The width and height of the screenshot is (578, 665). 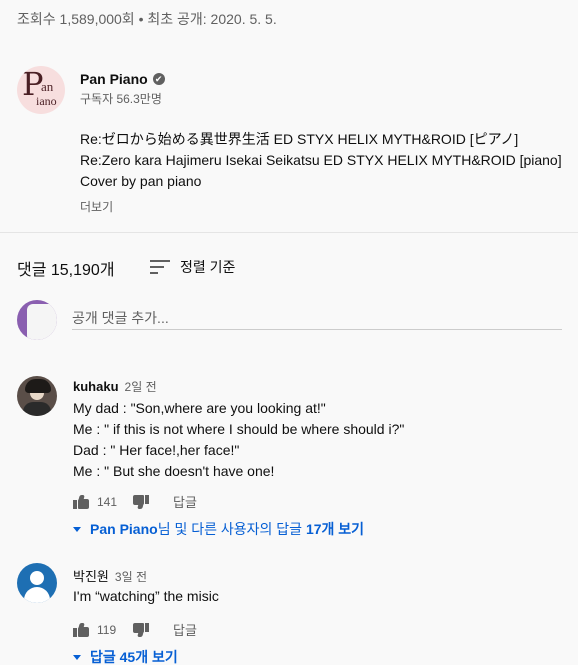 I want to click on view-replies-button: 답글 45개 보기, so click(x=125, y=656).